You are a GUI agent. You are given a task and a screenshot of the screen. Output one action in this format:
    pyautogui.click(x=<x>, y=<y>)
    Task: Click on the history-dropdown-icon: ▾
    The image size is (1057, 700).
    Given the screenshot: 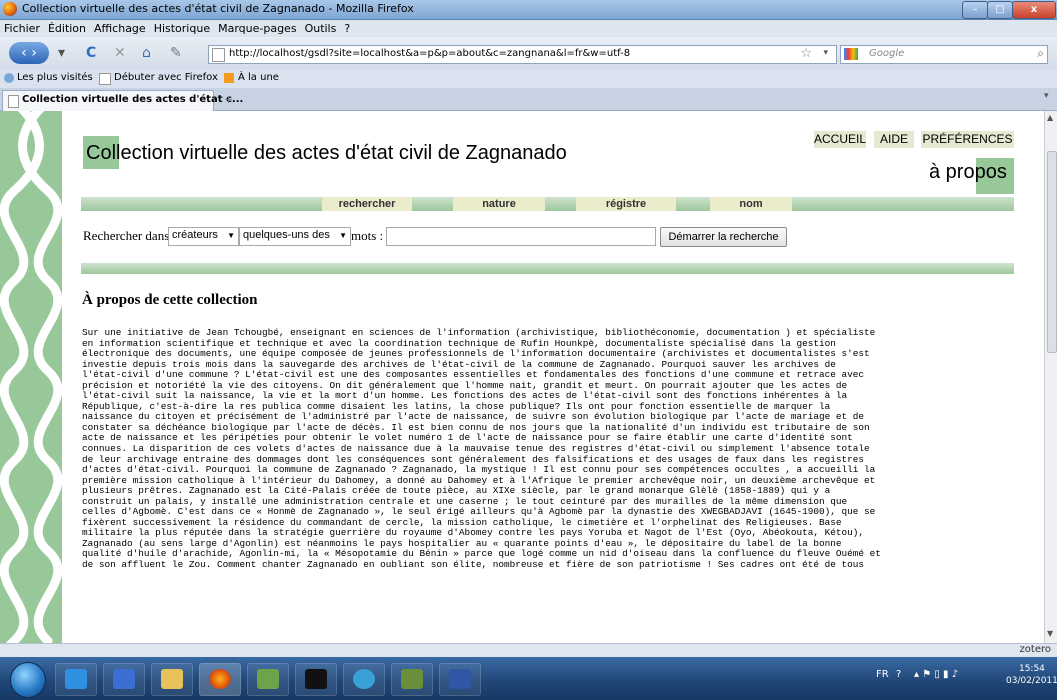 What is the action you would take?
    pyautogui.click(x=61, y=53)
    